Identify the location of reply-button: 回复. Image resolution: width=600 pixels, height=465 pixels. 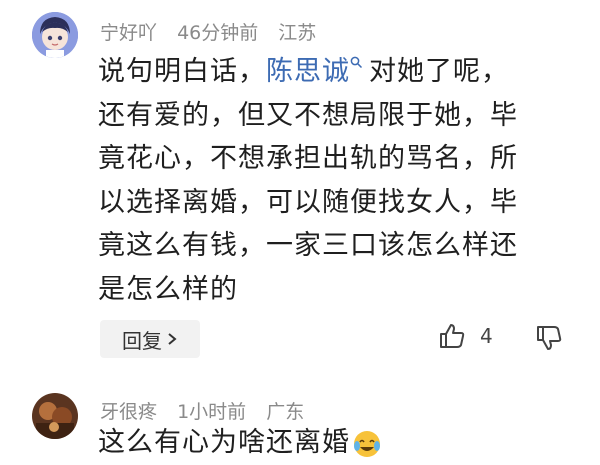
(150, 339).